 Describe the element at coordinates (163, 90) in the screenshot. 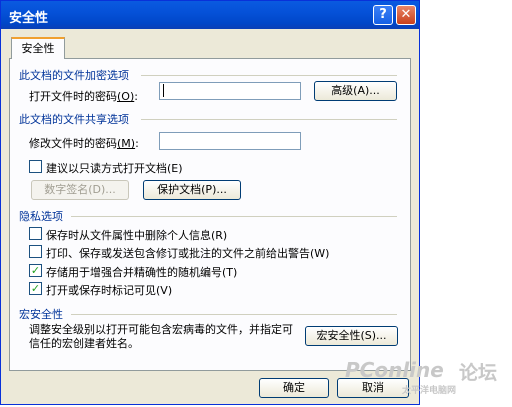

I see `text-cursor` at that location.